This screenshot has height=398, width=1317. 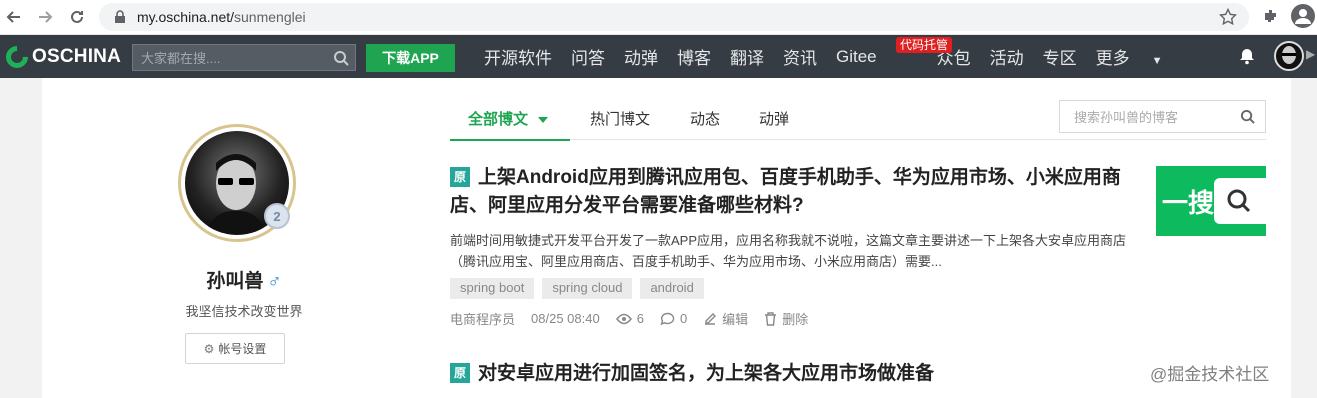 What do you see at coordinates (274, 281) in the screenshot?
I see `male-icon: ♂` at bounding box center [274, 281].